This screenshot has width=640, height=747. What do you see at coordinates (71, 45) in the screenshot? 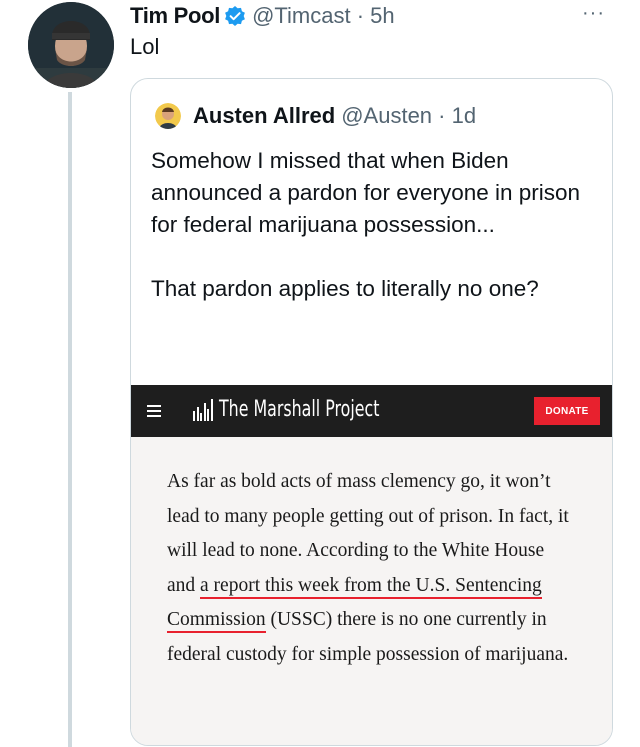
I see `tim-pool-avatar` at bounding box center [71, 45].